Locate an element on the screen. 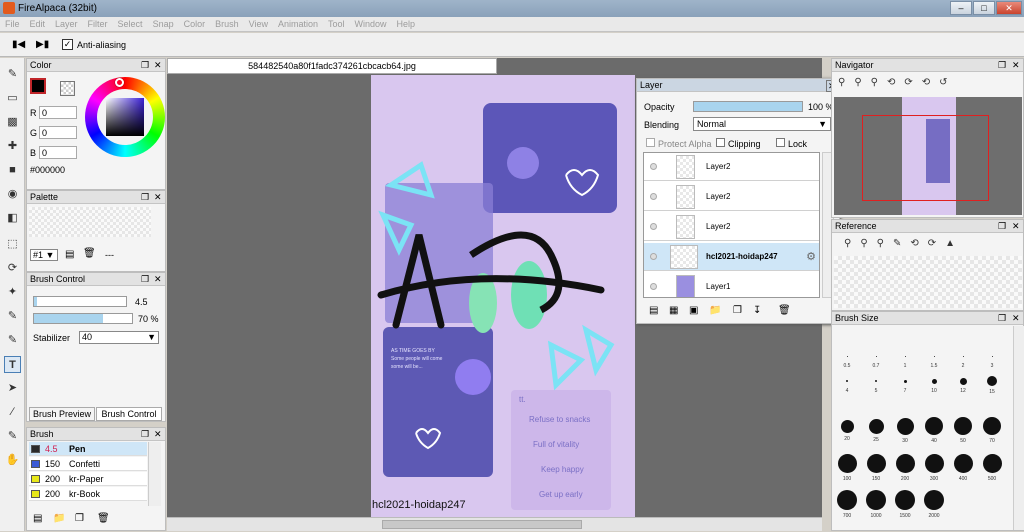 This screenshot has height=532, width=1024. add-brush-icon: ▤ is located at coordinates (37, 518).